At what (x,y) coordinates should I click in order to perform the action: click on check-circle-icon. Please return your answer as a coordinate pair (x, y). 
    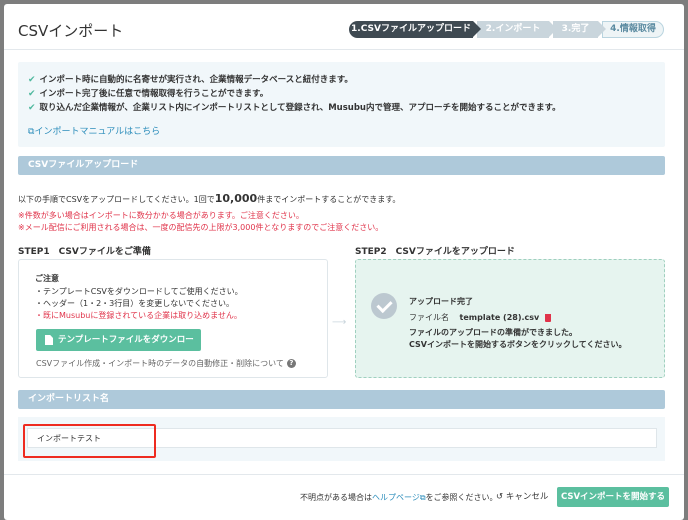
    Looking at the image, I should click on (384, 306).